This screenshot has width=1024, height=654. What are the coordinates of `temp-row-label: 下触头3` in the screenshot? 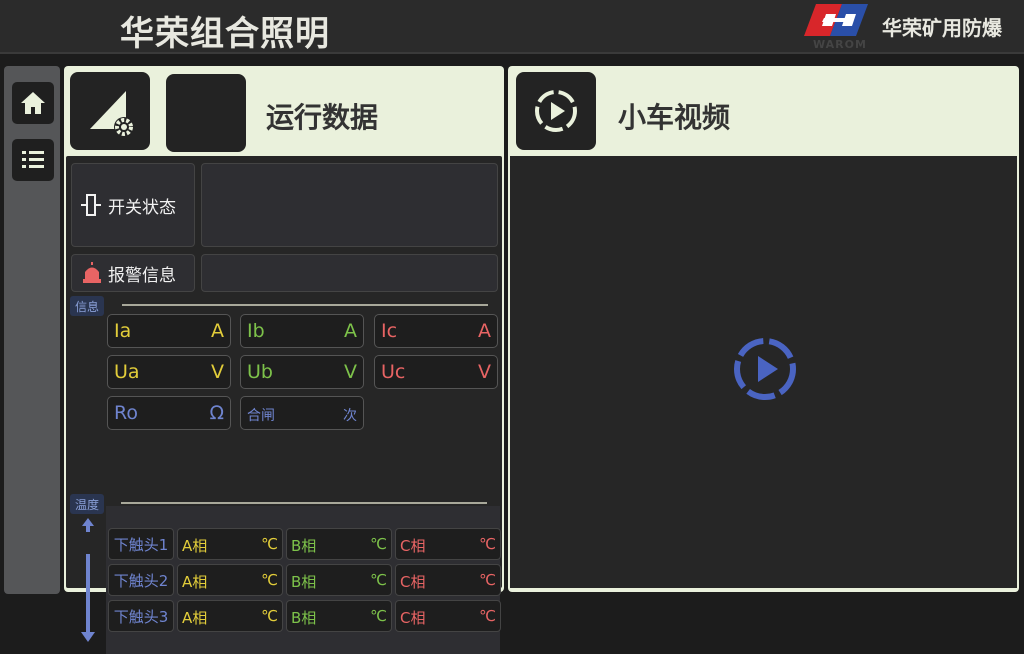 It's located at (141, 616).